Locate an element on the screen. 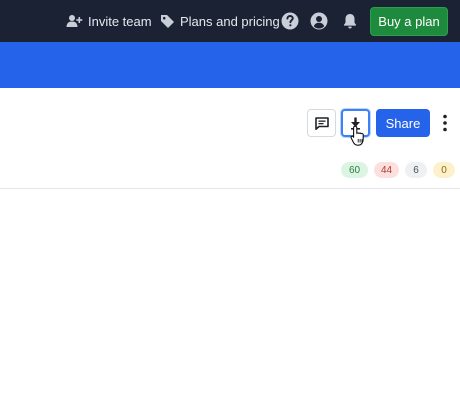 Image resolution: width=460 pixels, height=411 pixels. invite-team-label: Invite team is located at coordinates (120, 21).